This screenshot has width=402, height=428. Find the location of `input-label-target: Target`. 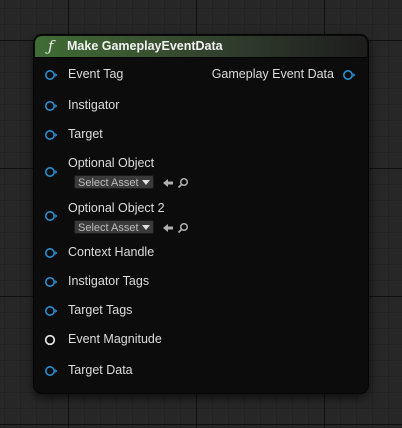

input-label-target: Target is located at coordinates (85, 134).